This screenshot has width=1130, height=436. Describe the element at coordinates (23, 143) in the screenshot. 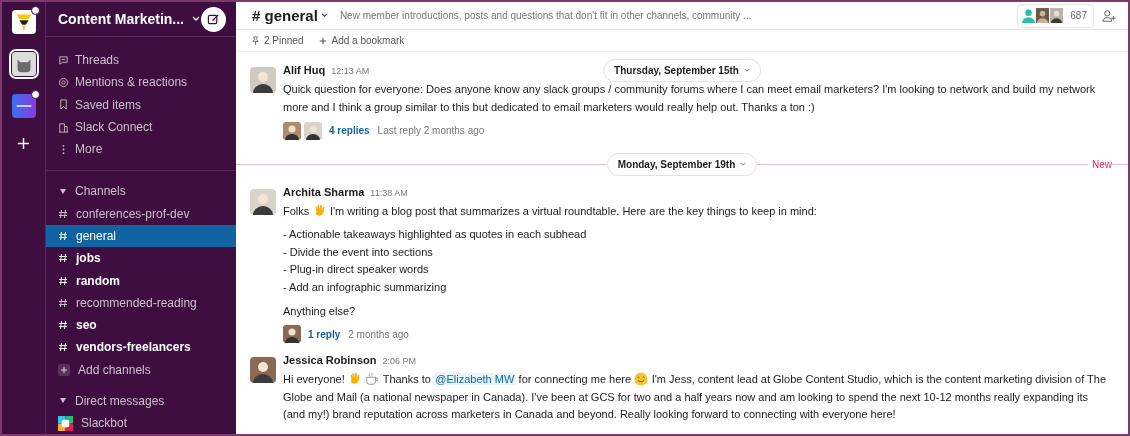

I see `add-workspace-icon` at that location.